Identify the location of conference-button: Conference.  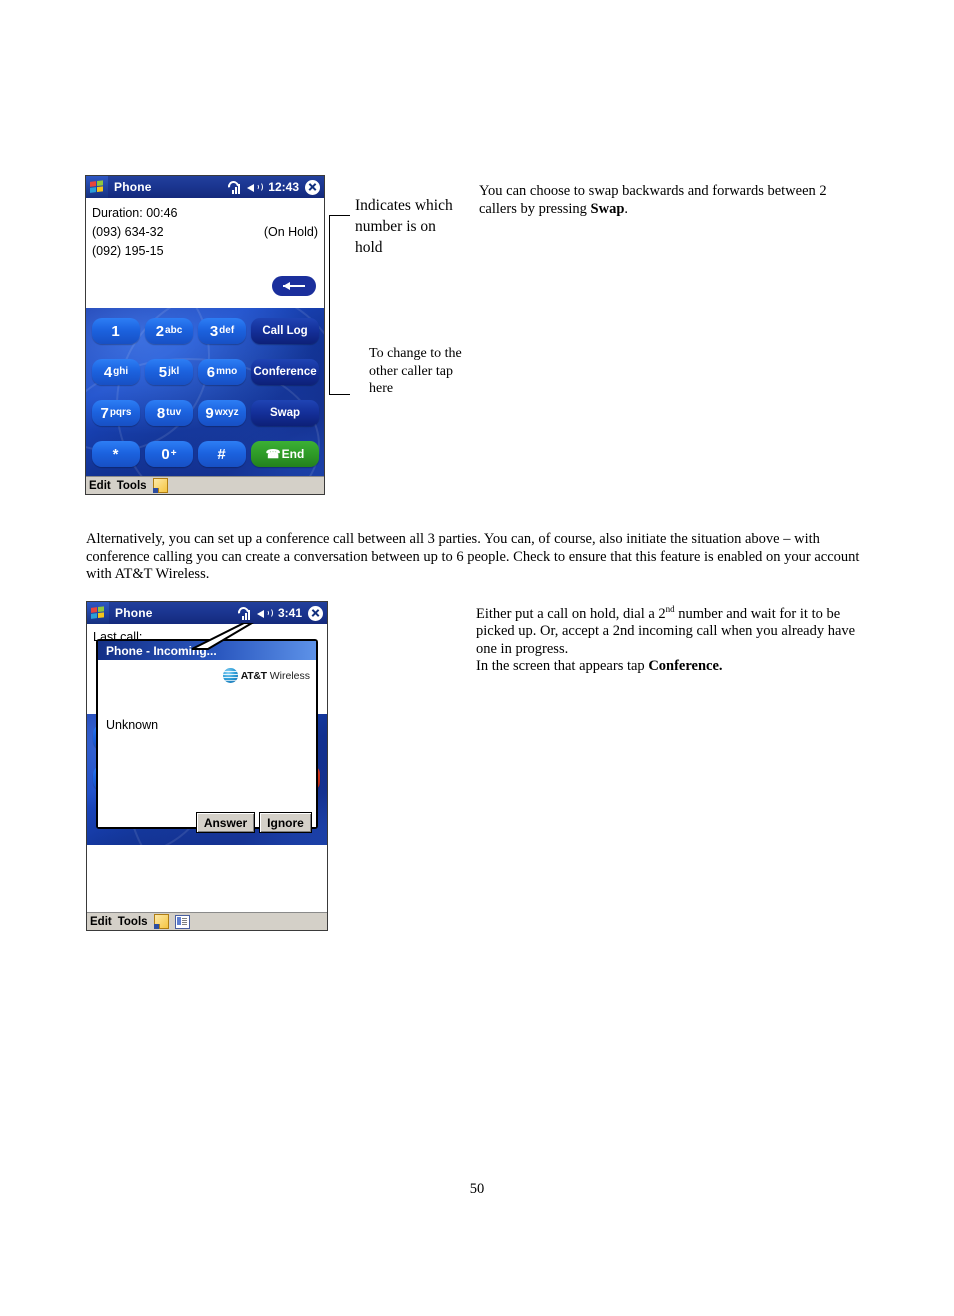
(285, 372).